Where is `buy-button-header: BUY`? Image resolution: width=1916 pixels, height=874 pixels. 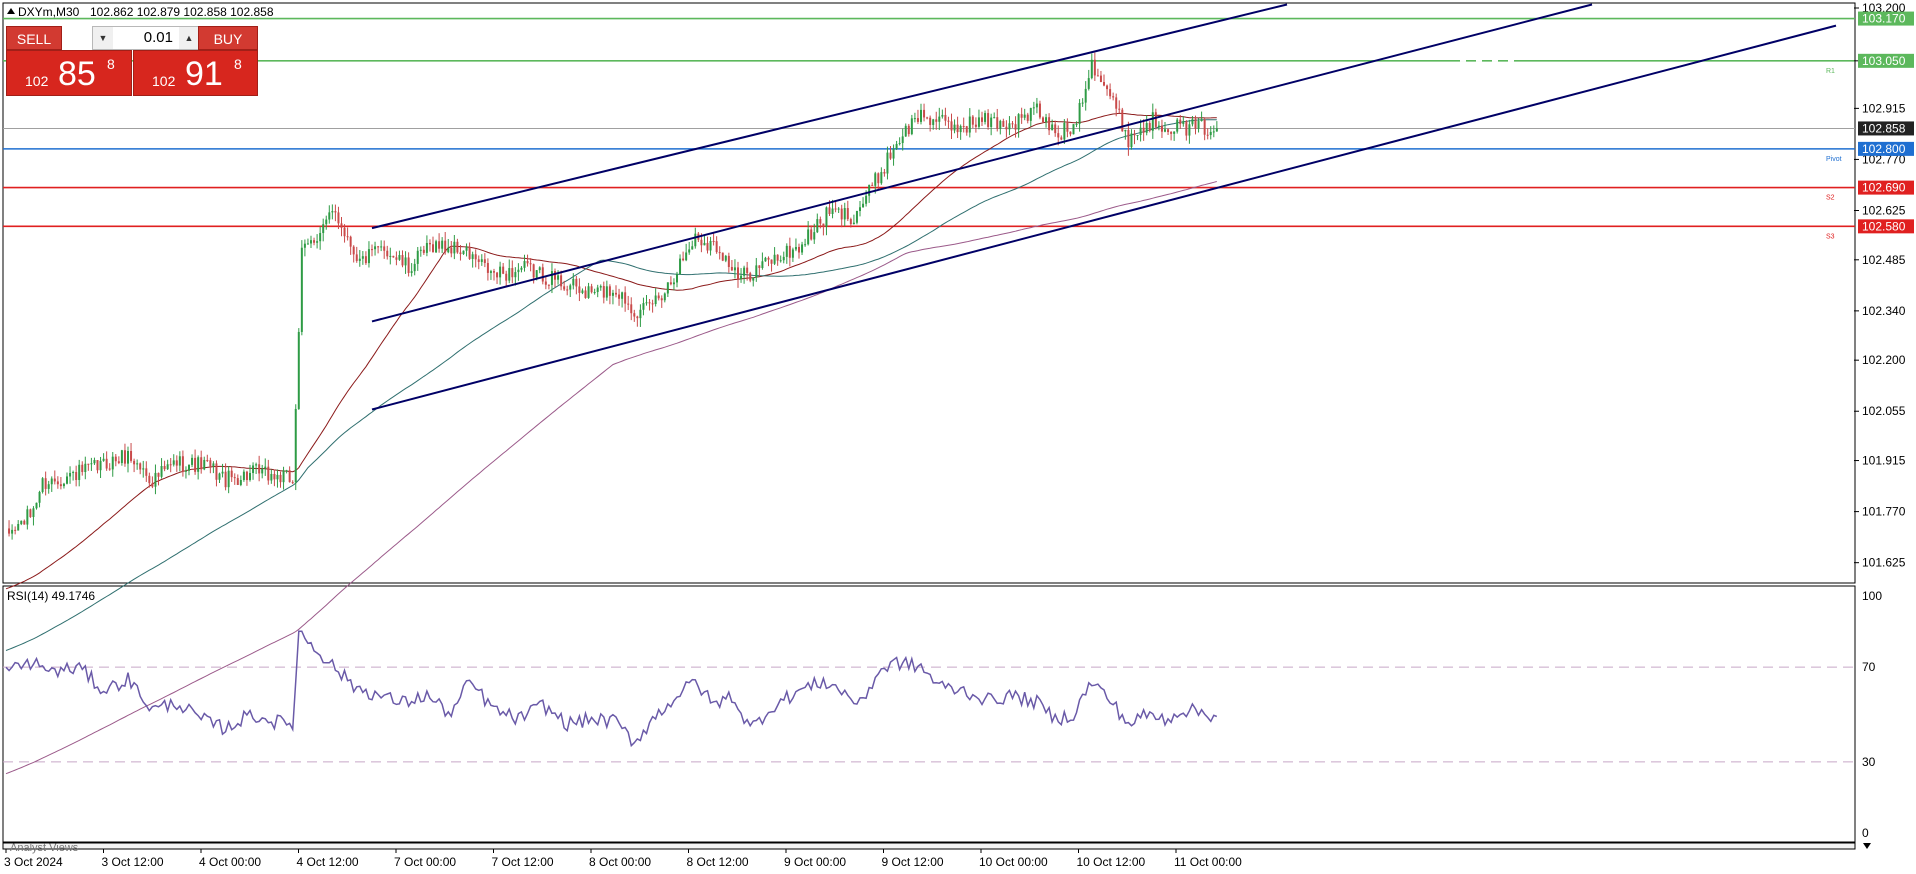 buy-button-header: BUY is located at coordinates (228, 38).